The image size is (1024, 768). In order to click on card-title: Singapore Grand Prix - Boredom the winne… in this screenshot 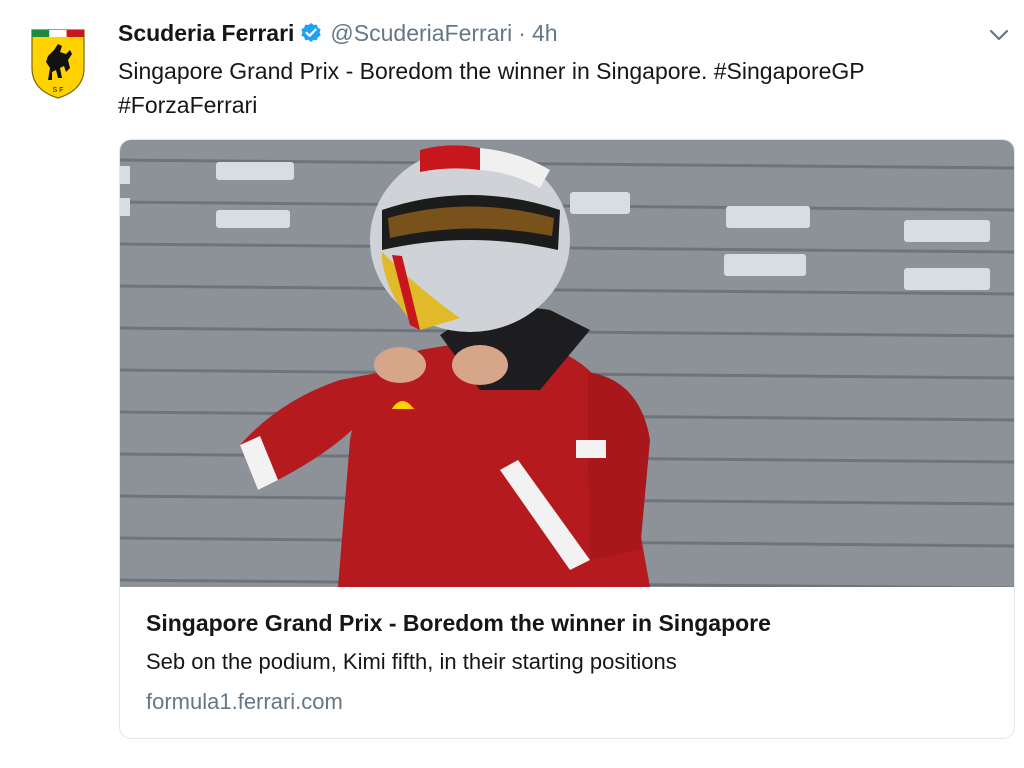, I will do `click(570, 623)`.